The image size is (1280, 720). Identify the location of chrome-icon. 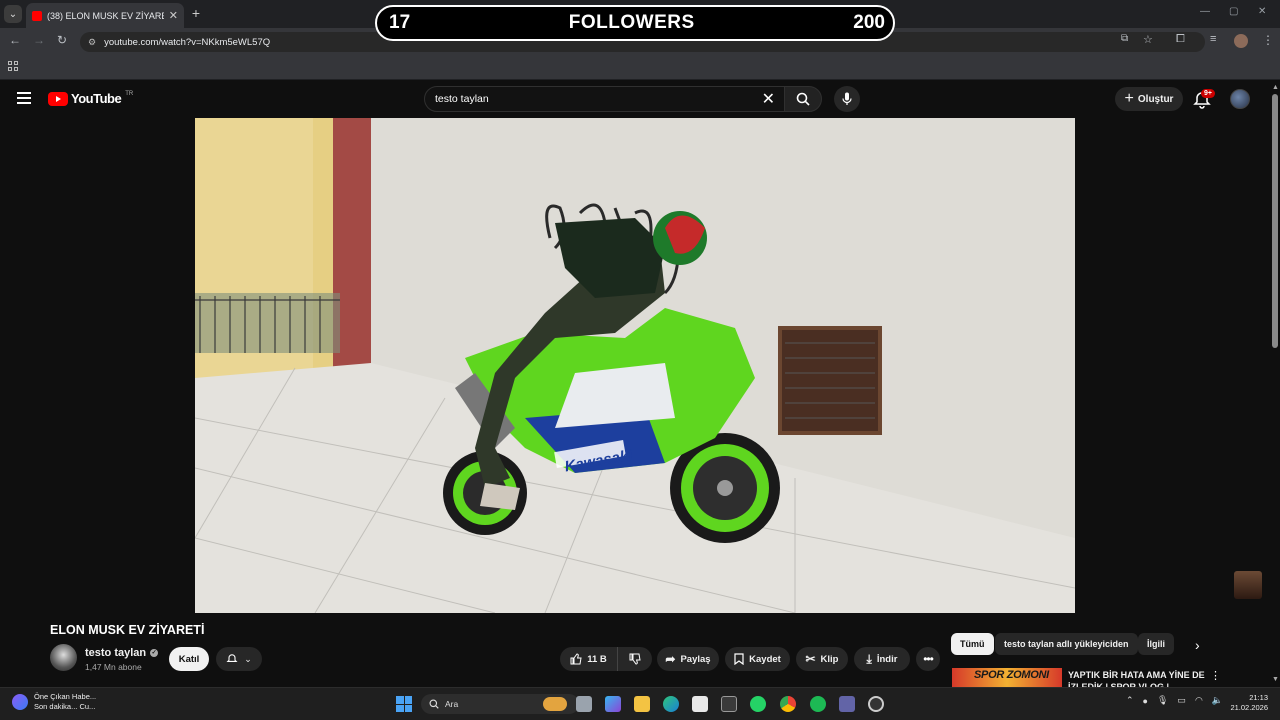
(788, 704).